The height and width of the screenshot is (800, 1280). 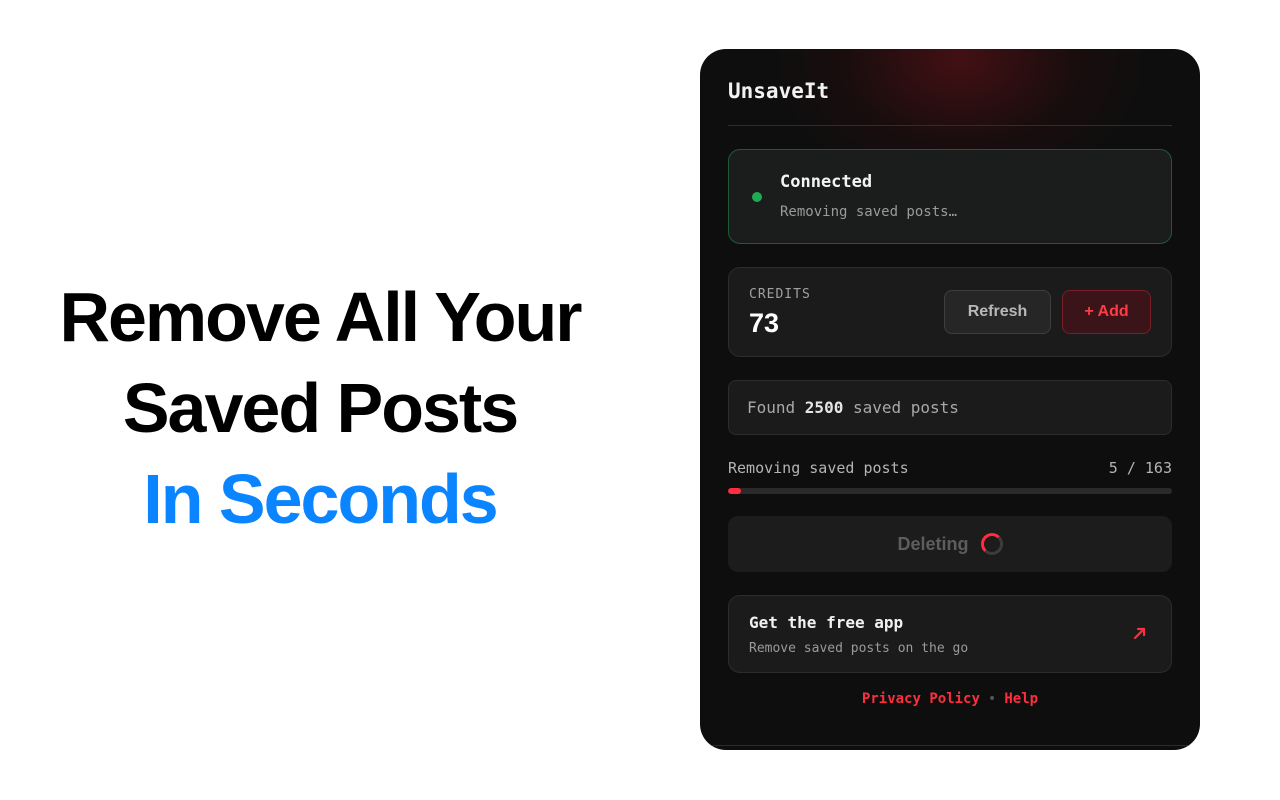 What do you see at coordinates (1106, 312) in the screenshot?
I see `add-credits-button: + Add` at bounding box center [1106, 312].